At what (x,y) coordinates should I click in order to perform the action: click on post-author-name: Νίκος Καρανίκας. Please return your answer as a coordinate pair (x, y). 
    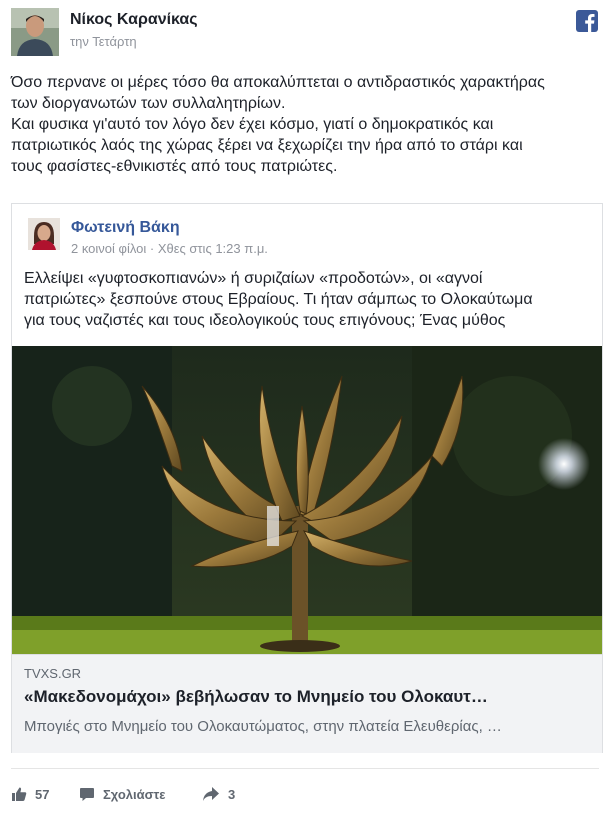
    Looking at the image, I should click on (134, 20).